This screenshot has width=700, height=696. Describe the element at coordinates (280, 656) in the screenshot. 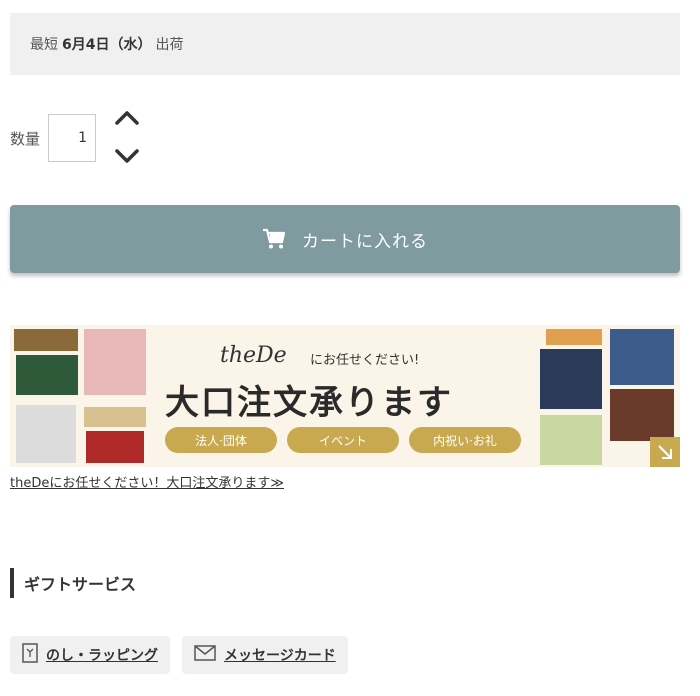

I see `message-card-label: メッセージカード` at that location.